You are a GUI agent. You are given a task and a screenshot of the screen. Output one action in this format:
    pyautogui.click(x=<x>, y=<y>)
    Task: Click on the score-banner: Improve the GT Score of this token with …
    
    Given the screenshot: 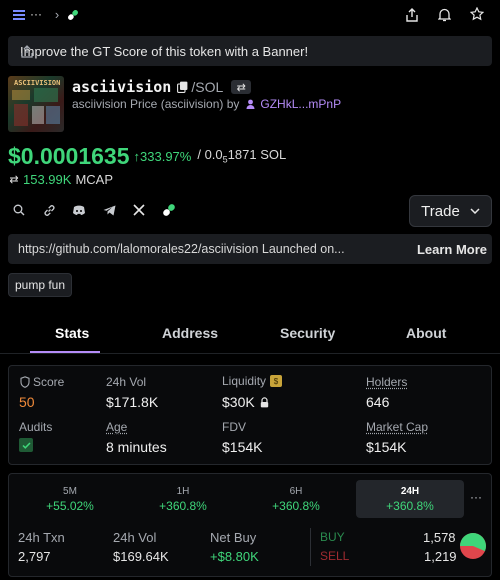 What is the action you would take?
    pyautogui.click(x=250, y=51)
    